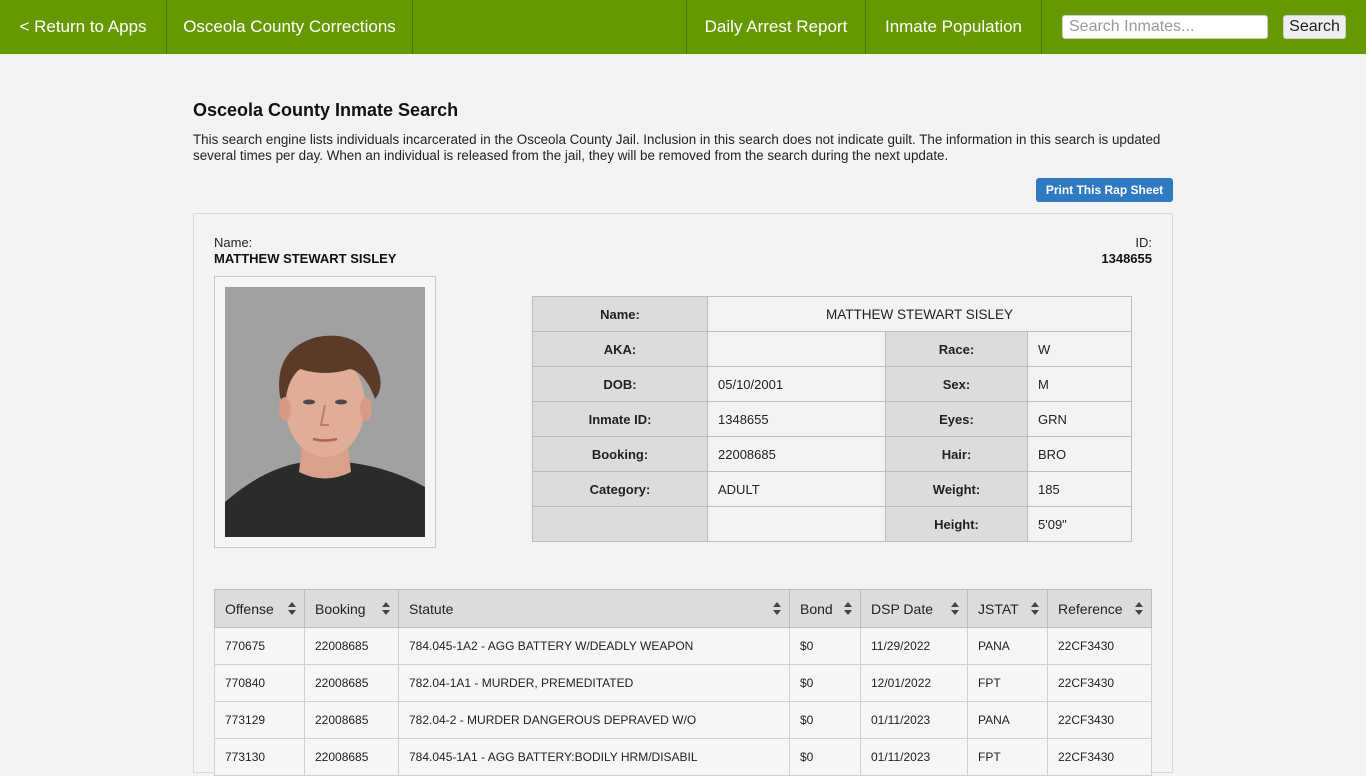 The height and width of the screenshot is (776, 1366). Describe the element at coordinates (998, 608) in the screenshot. I see `col-jstat-label: JSTAT` at that location.